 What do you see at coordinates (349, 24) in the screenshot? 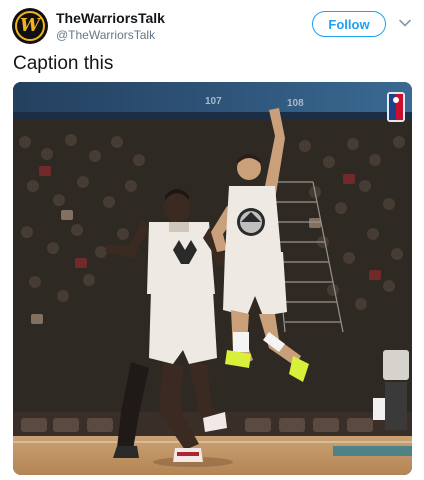
I see `follow-button: Follow` at bounding box center [349, 24].